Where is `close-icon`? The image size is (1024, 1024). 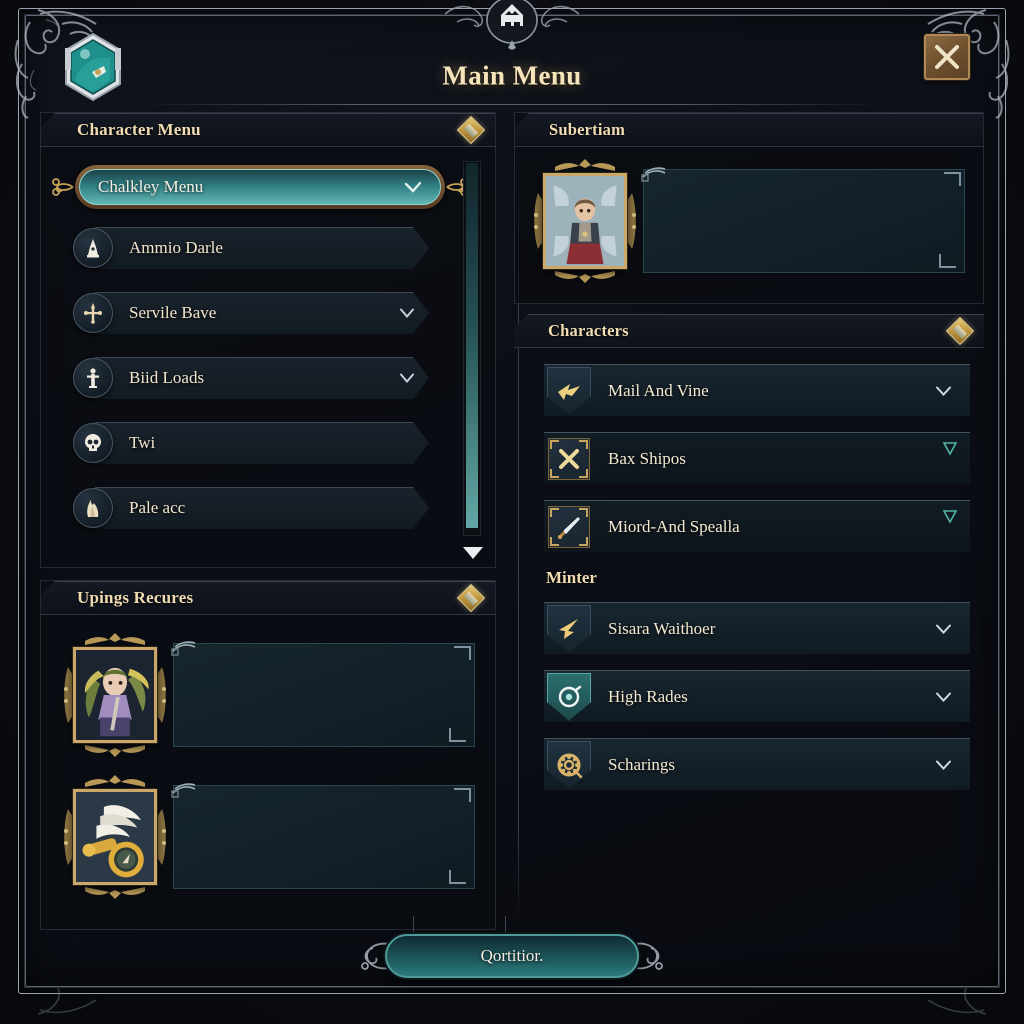
close-icon is located at coordinates (947, 57).